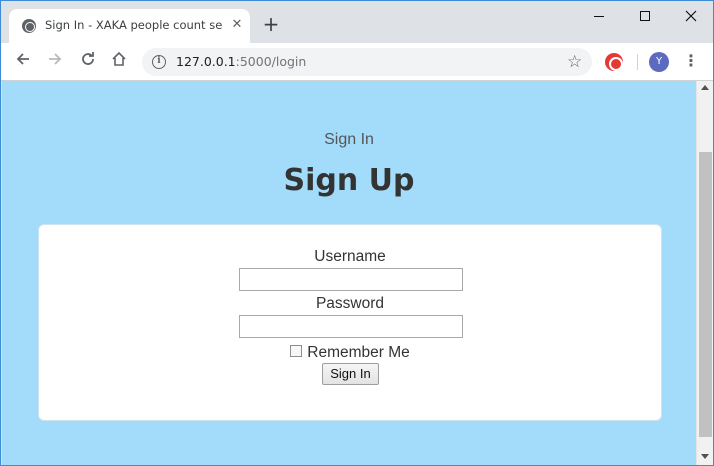 The image size is (714, 466). What do you see at coordinates (22, 59) in the screenshot?
I see `arrow-left-icon` at bounding box center [22, 59].